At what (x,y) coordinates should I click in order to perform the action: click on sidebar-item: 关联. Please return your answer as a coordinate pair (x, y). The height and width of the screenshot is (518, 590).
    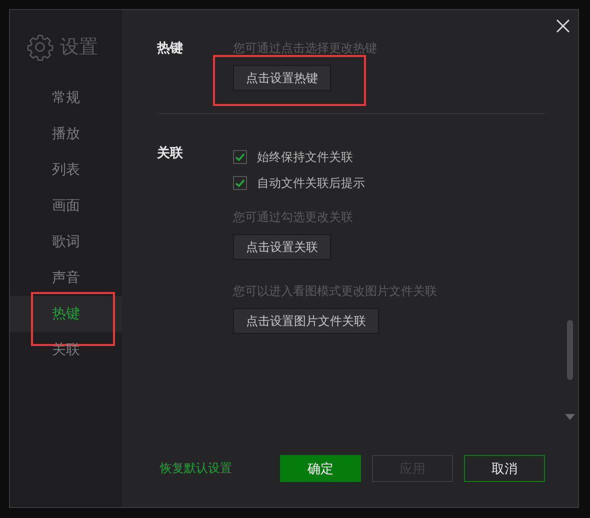
    Looking at the image, I should click on (66, 350).